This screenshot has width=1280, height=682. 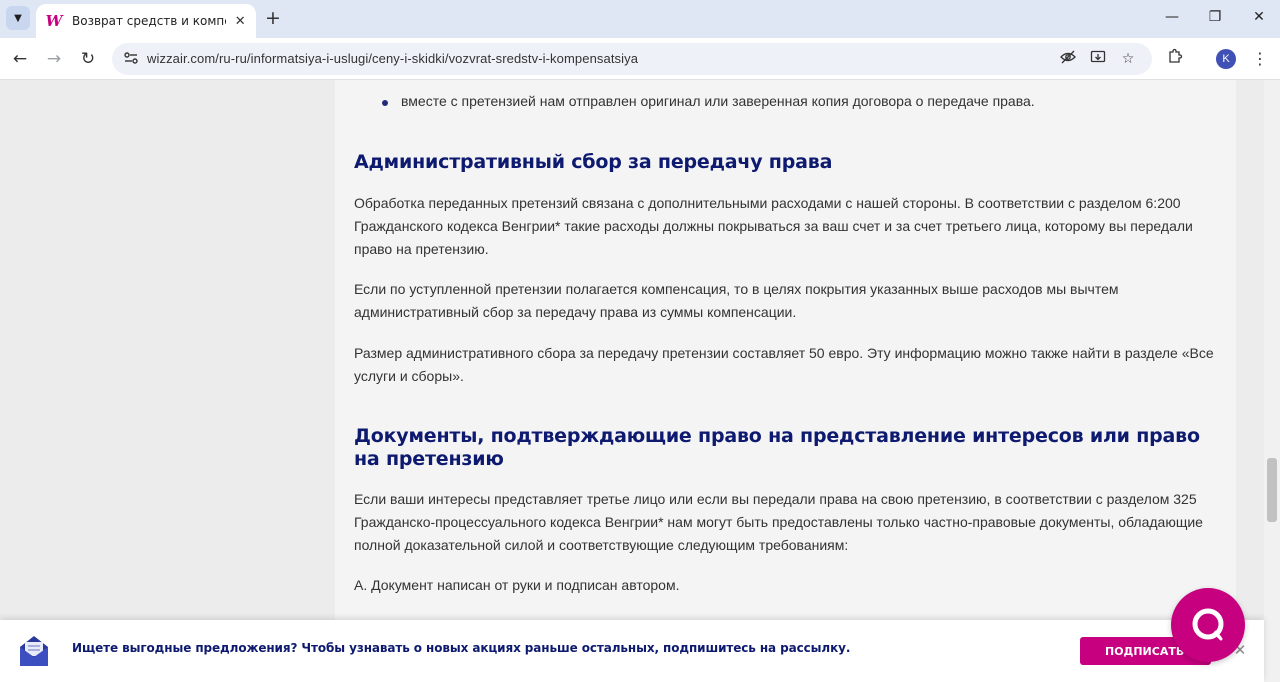 I want to click on tab-search-button: ▼, so click(x=18, y=18).